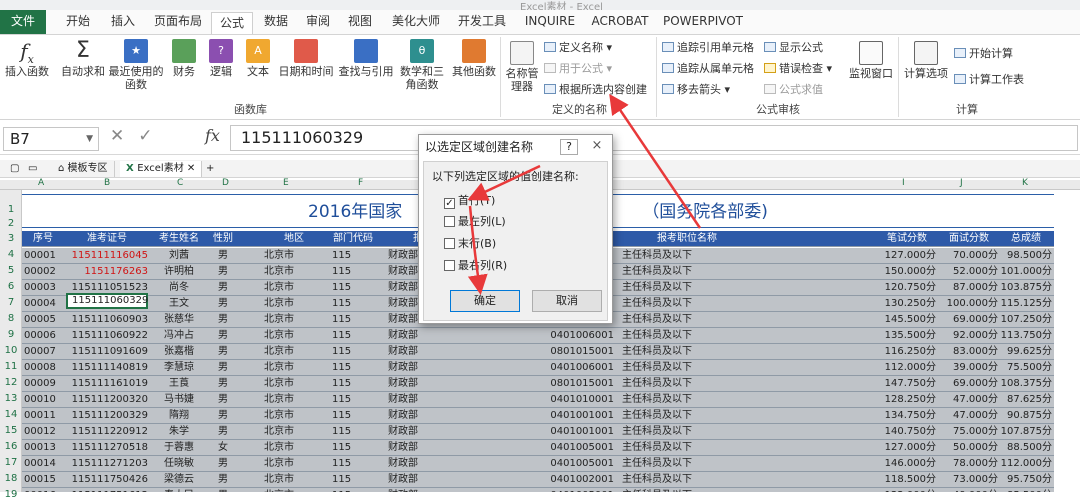  Describe the element at coordinates (107, 352) in the screenshot. I see `table-cell: 115111091609` at that location.